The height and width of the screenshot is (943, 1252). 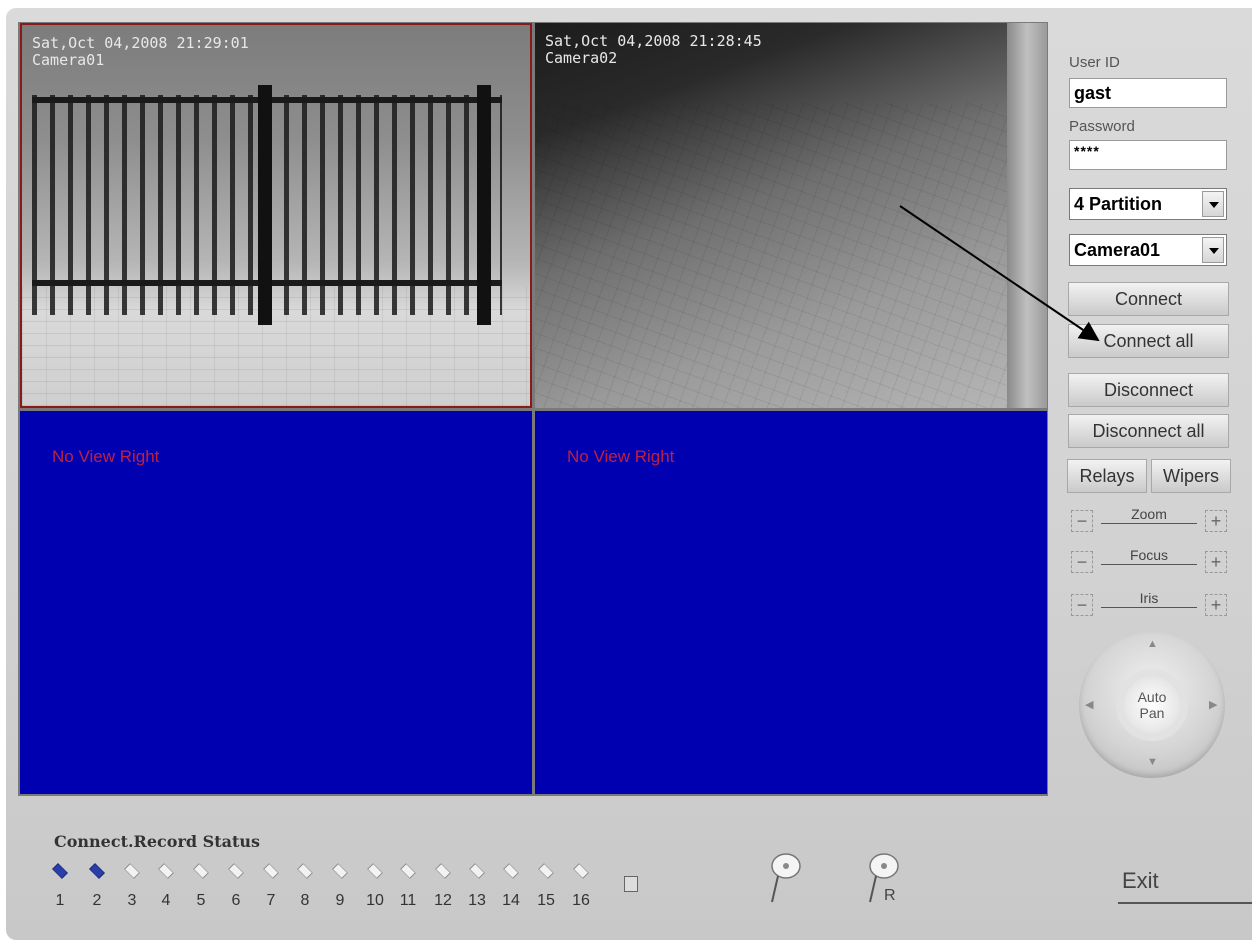 I want to click on channel-number: 12, so click(x=443, y=900).